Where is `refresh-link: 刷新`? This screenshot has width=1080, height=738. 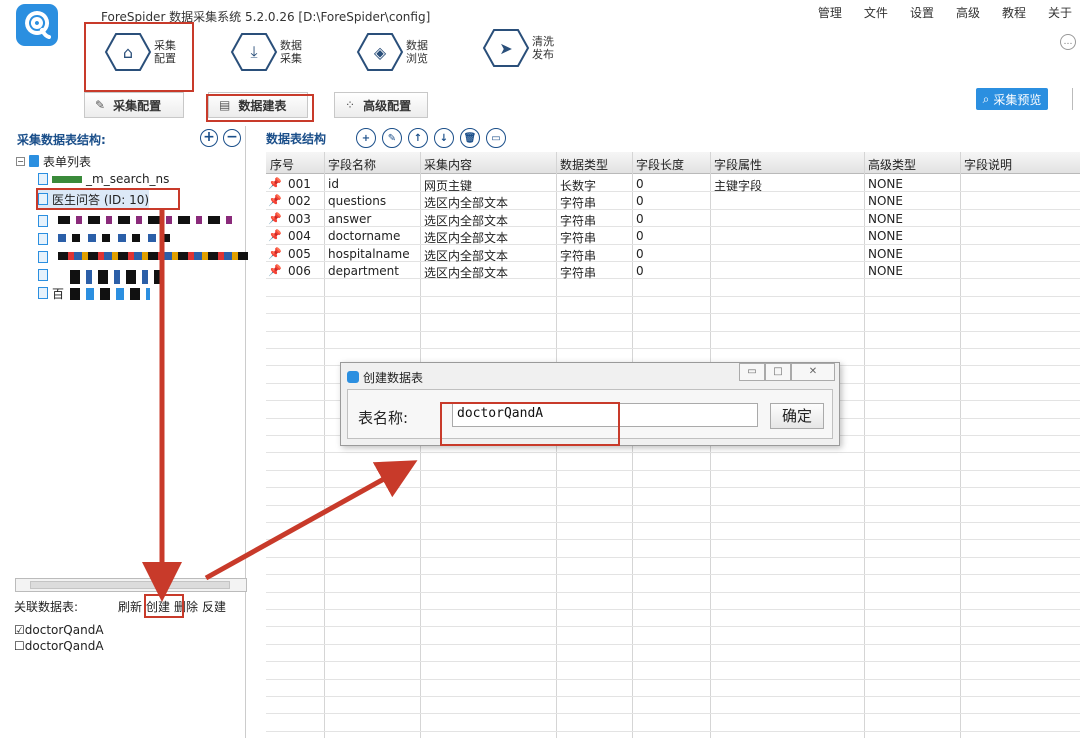 refresh-link: 刷新 is located at coordinates (130, 606).